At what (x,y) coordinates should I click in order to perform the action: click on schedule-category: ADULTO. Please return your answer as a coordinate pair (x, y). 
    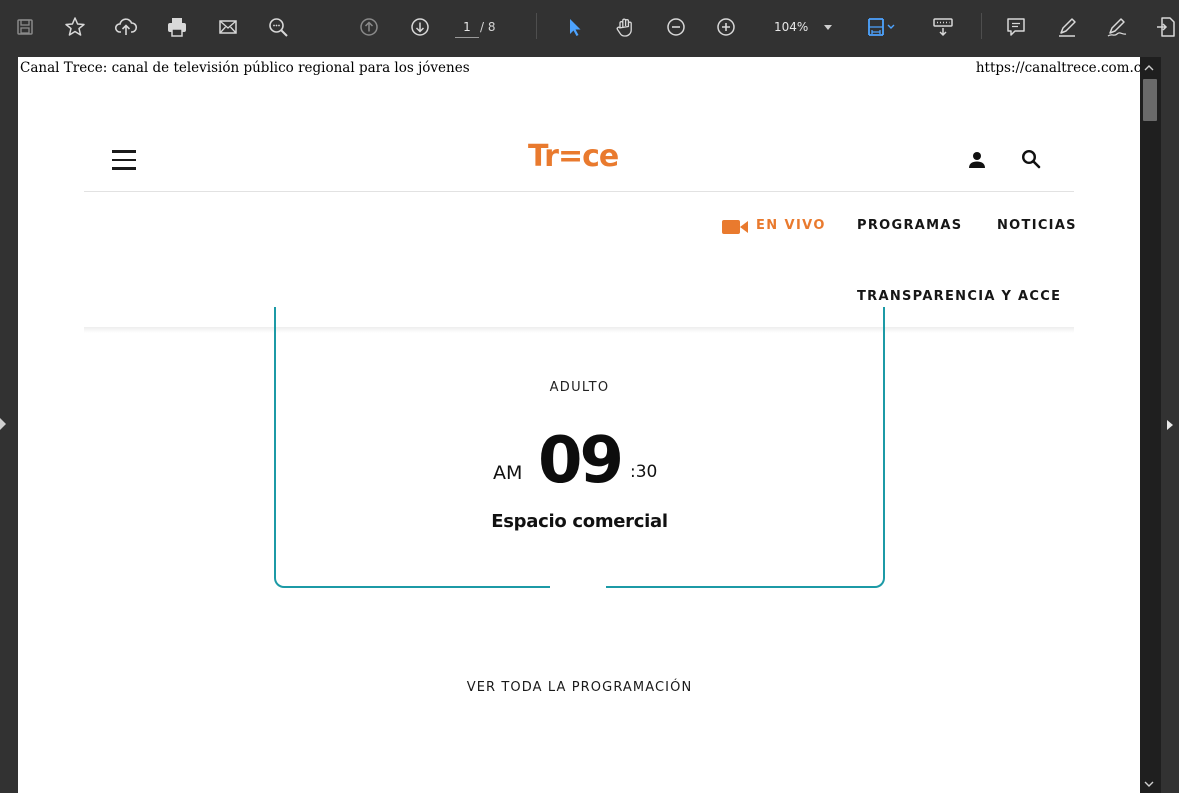
    Looking at the image, I should click on (579, 387).